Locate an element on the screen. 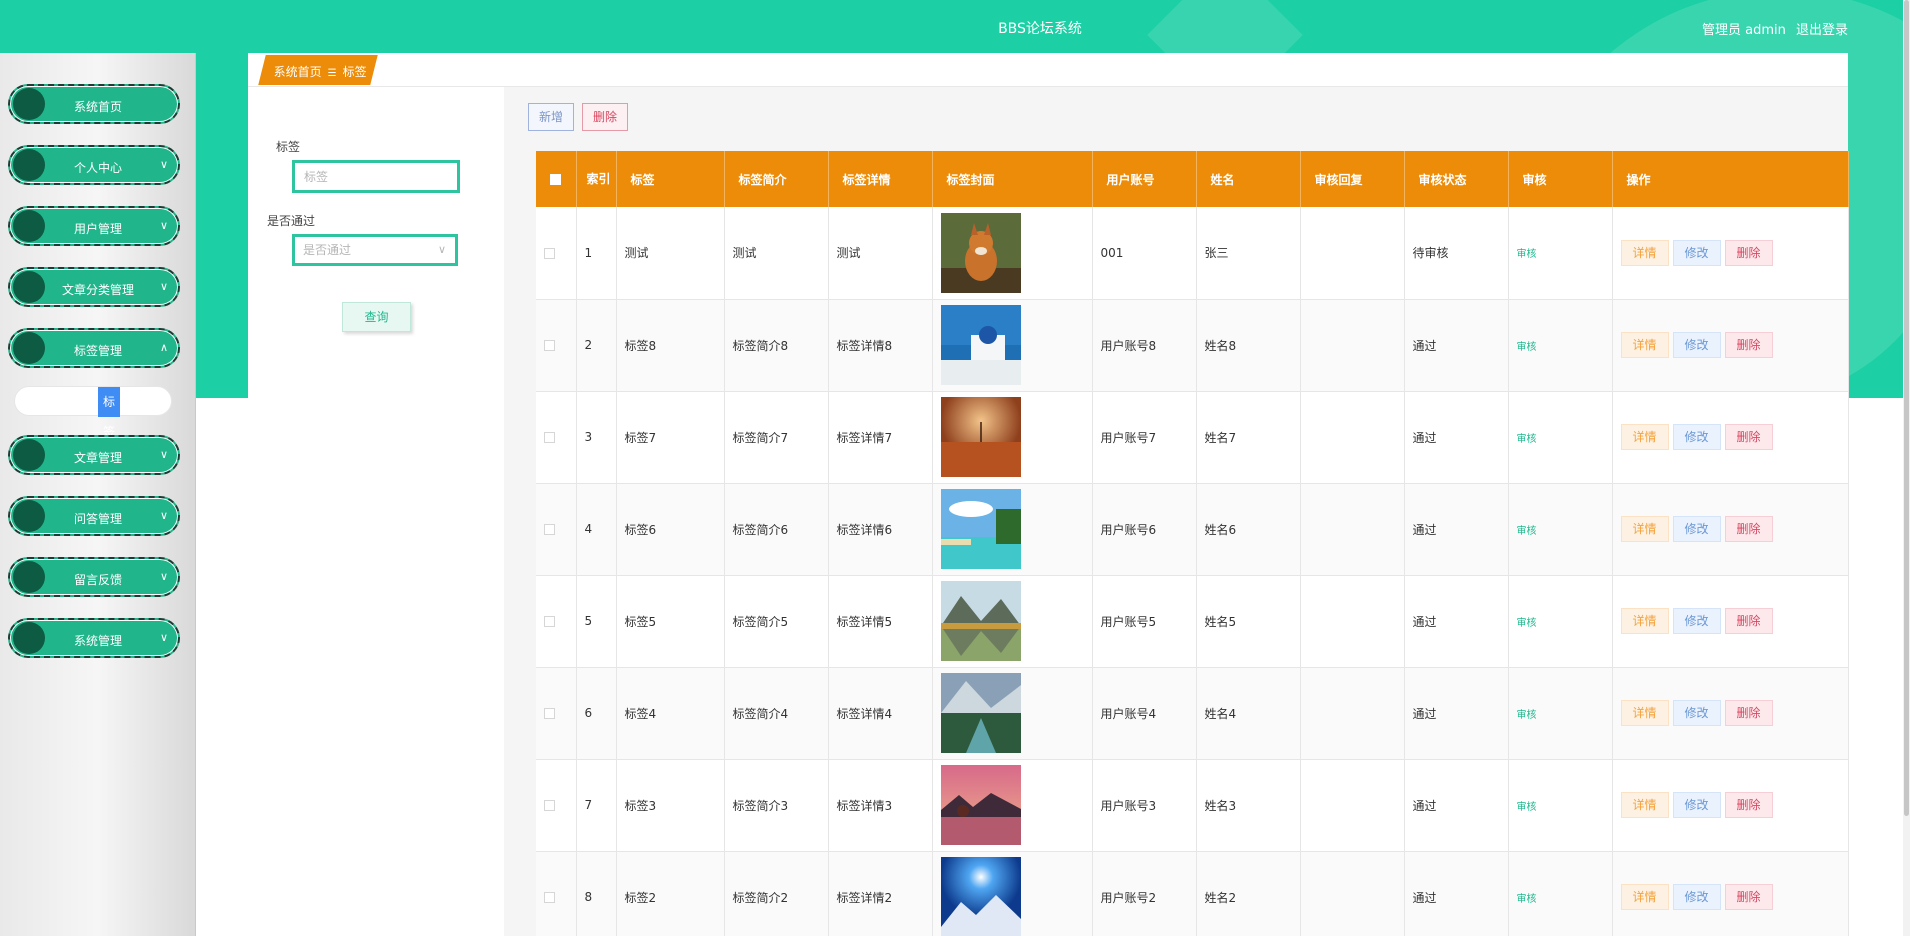  breadcrumb-home: 系统首页 is located at coordinates (298, 72).